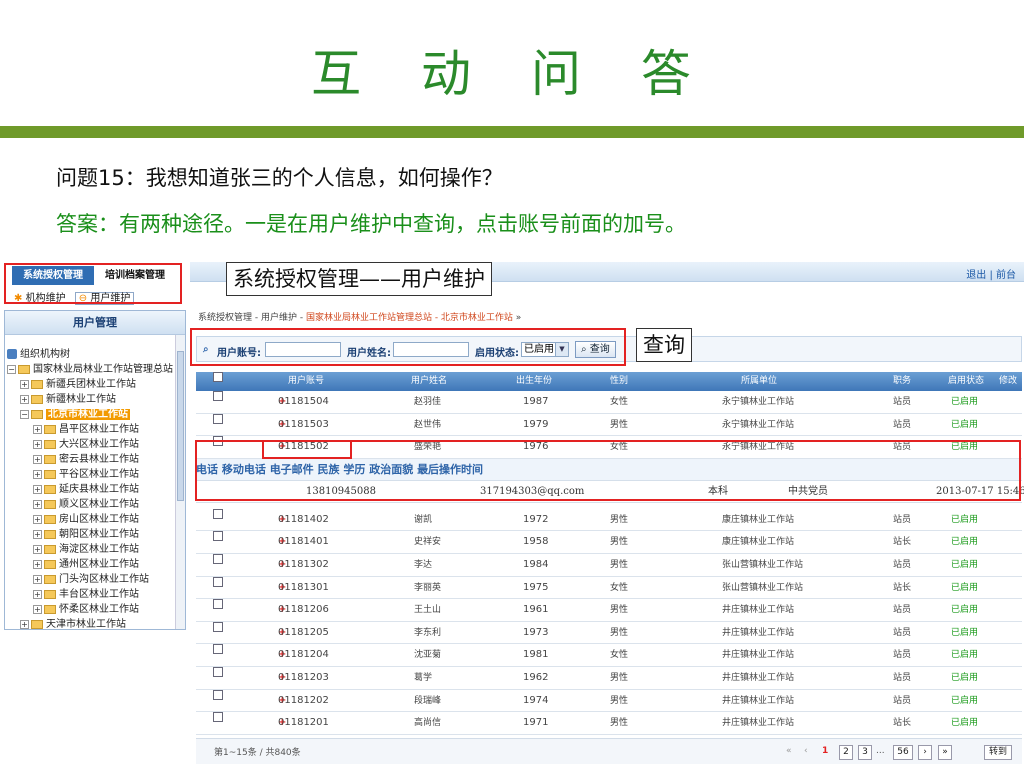  What do you see at coordinates (846, 752) in the screenshot?
I see `pager-page-2: 2` at bounding box center [846, 752].